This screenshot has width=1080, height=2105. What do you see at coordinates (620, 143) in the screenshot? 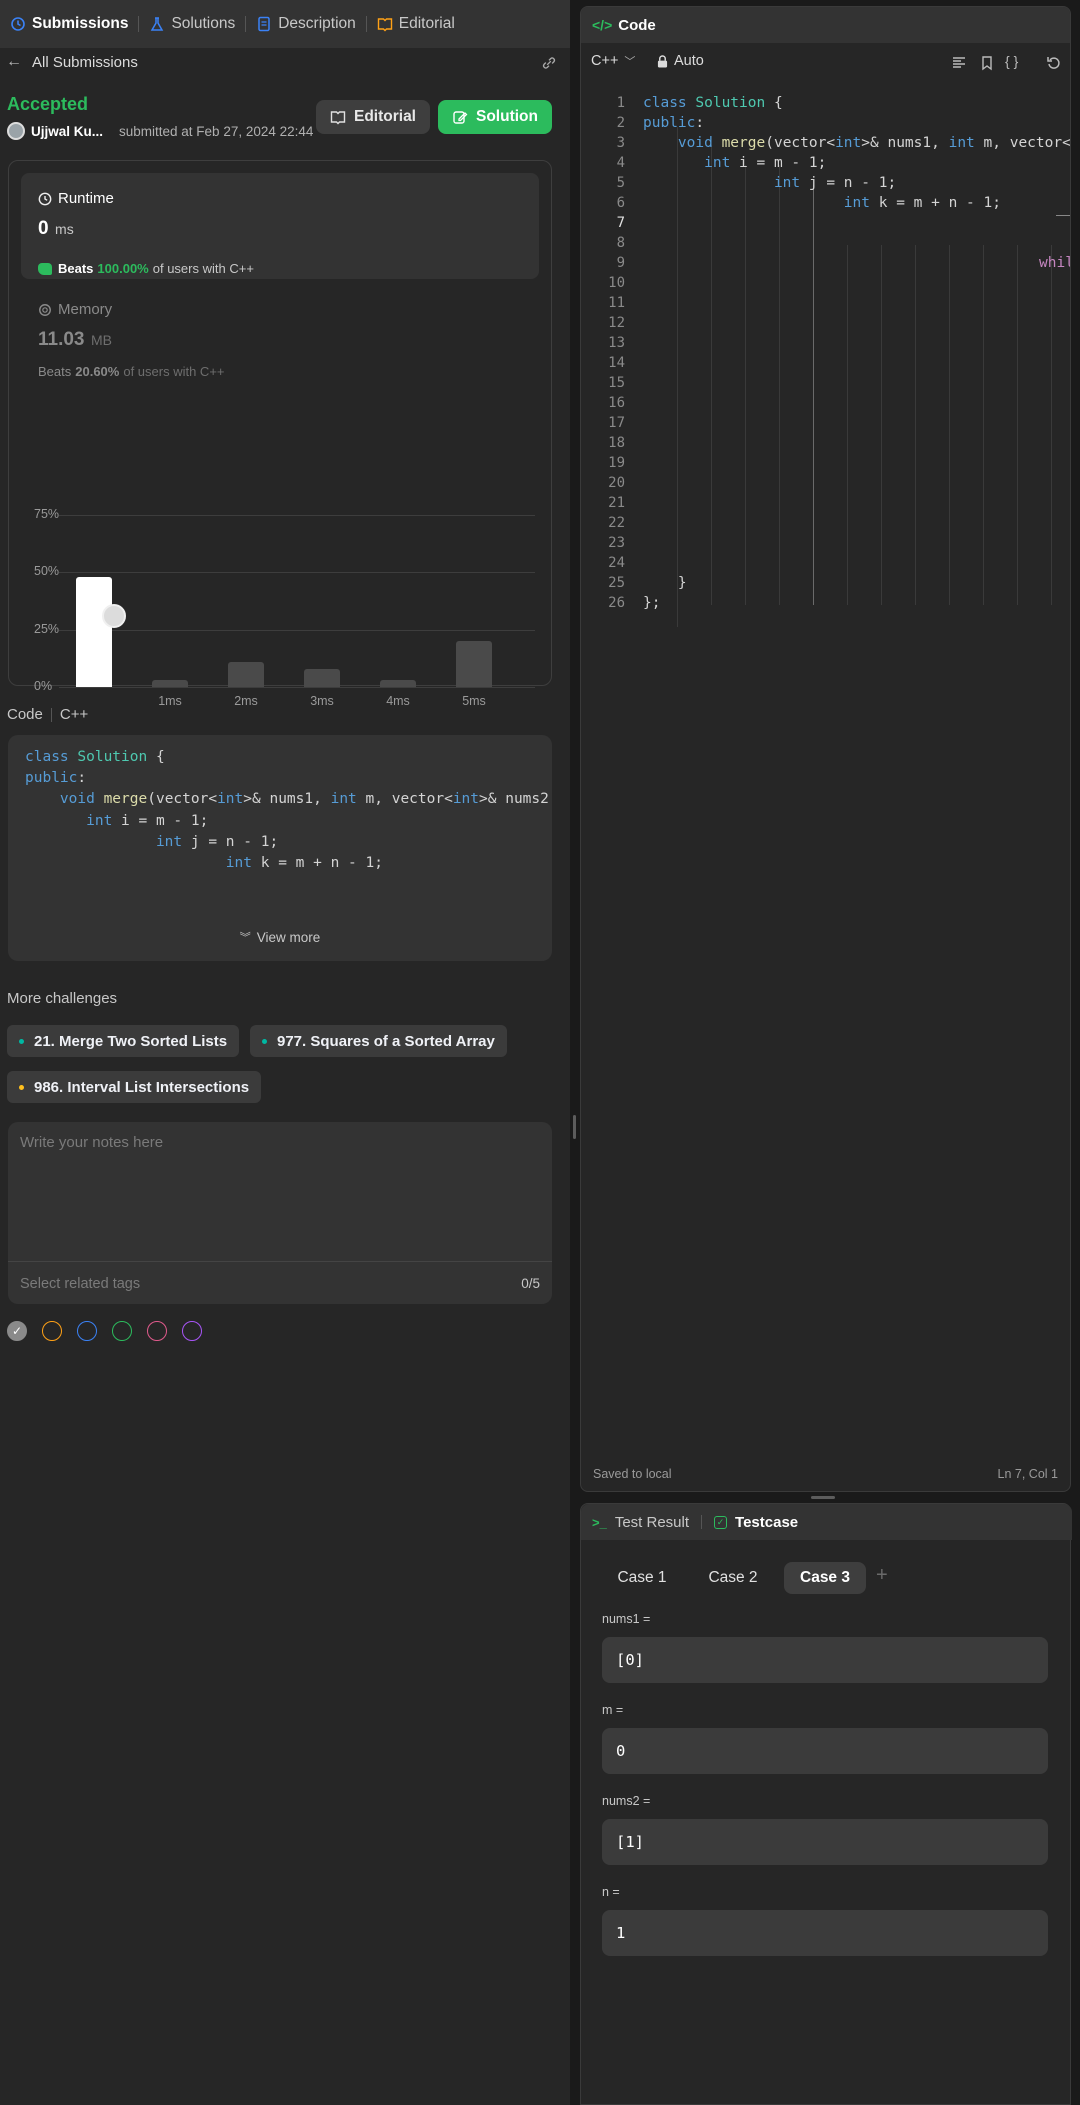
I see `line-number: 3` at bounding box center [620, 143].